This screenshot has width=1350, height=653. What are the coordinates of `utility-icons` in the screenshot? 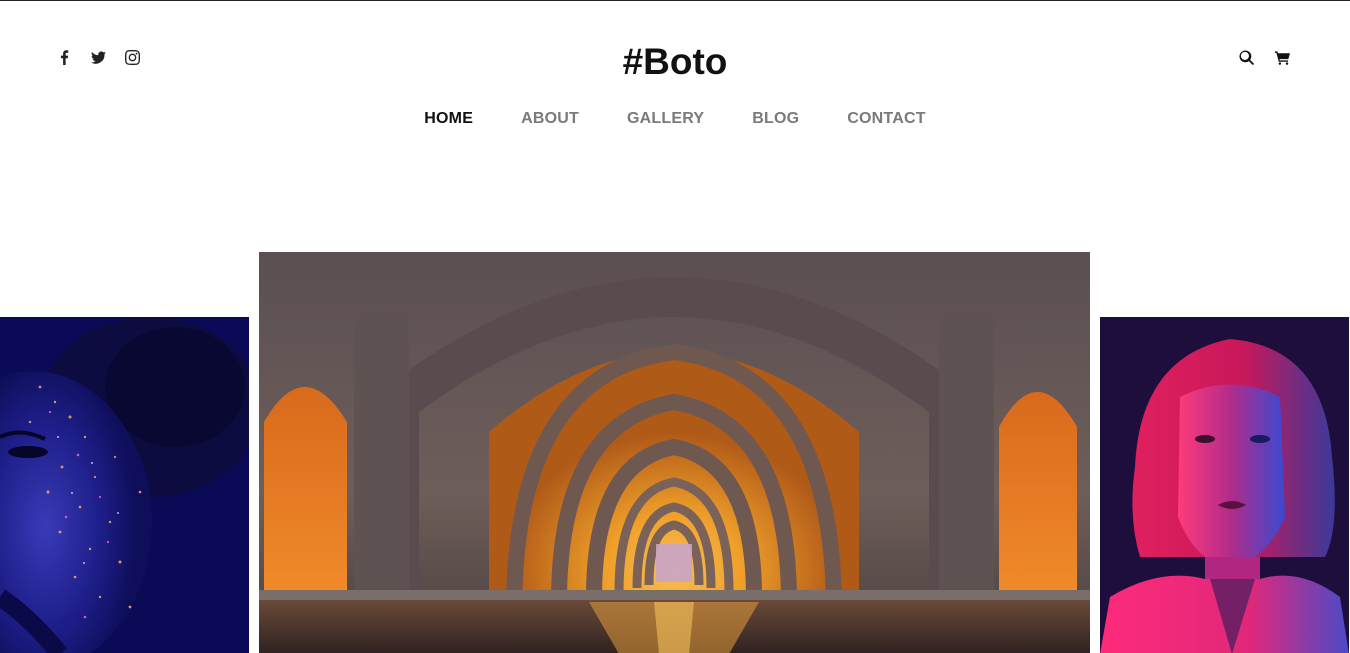 It's located at (1264, 57).